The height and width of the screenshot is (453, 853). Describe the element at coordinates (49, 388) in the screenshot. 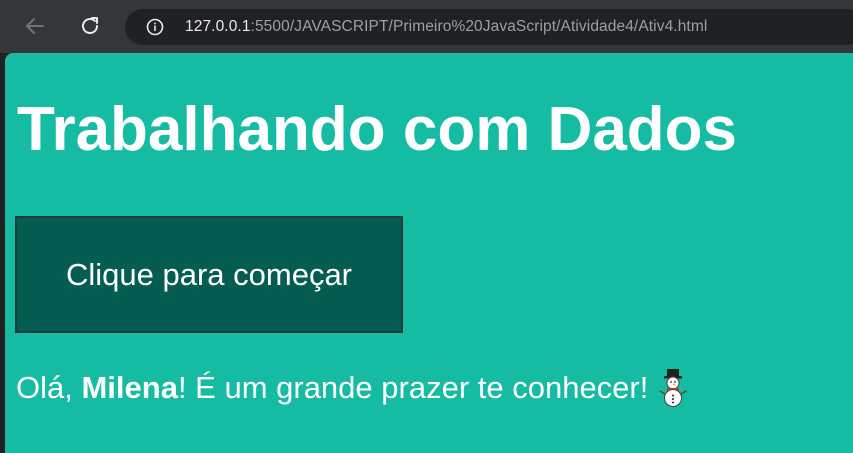

I see `greeting-prefix: Olá,` at that location.